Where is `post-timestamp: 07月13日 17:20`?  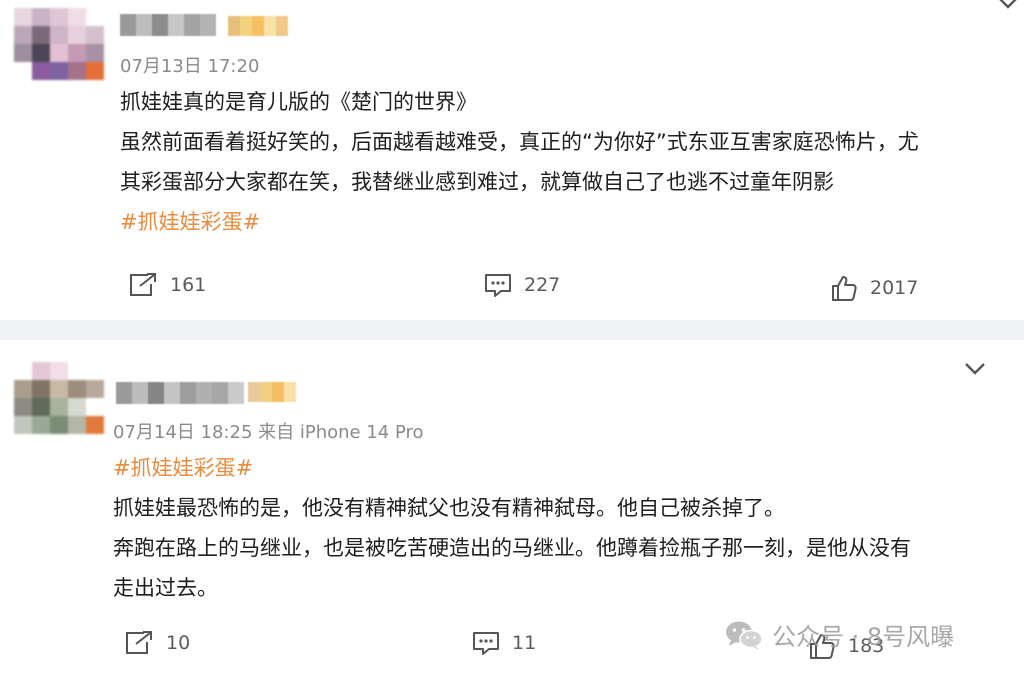
post-timestamp: 07月13日 17:20 is located at coordinates (190, 66).